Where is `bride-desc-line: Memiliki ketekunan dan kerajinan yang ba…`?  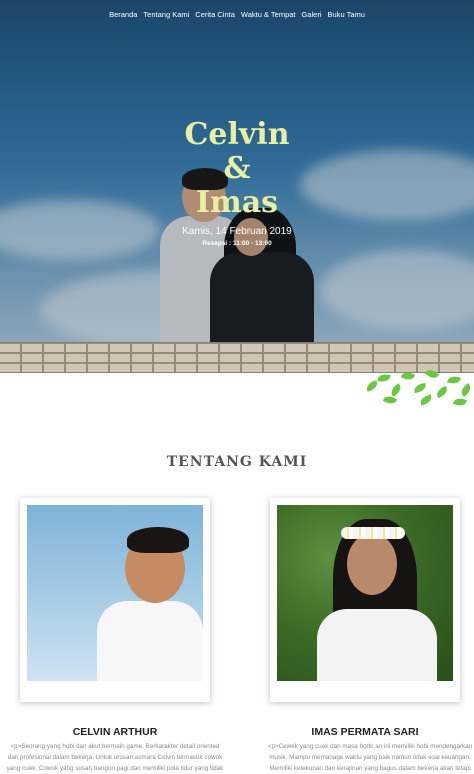 bride-desc-line: Memiliki ketekunan dan kerajinan yang ba… is located at coordinates (370, 768).